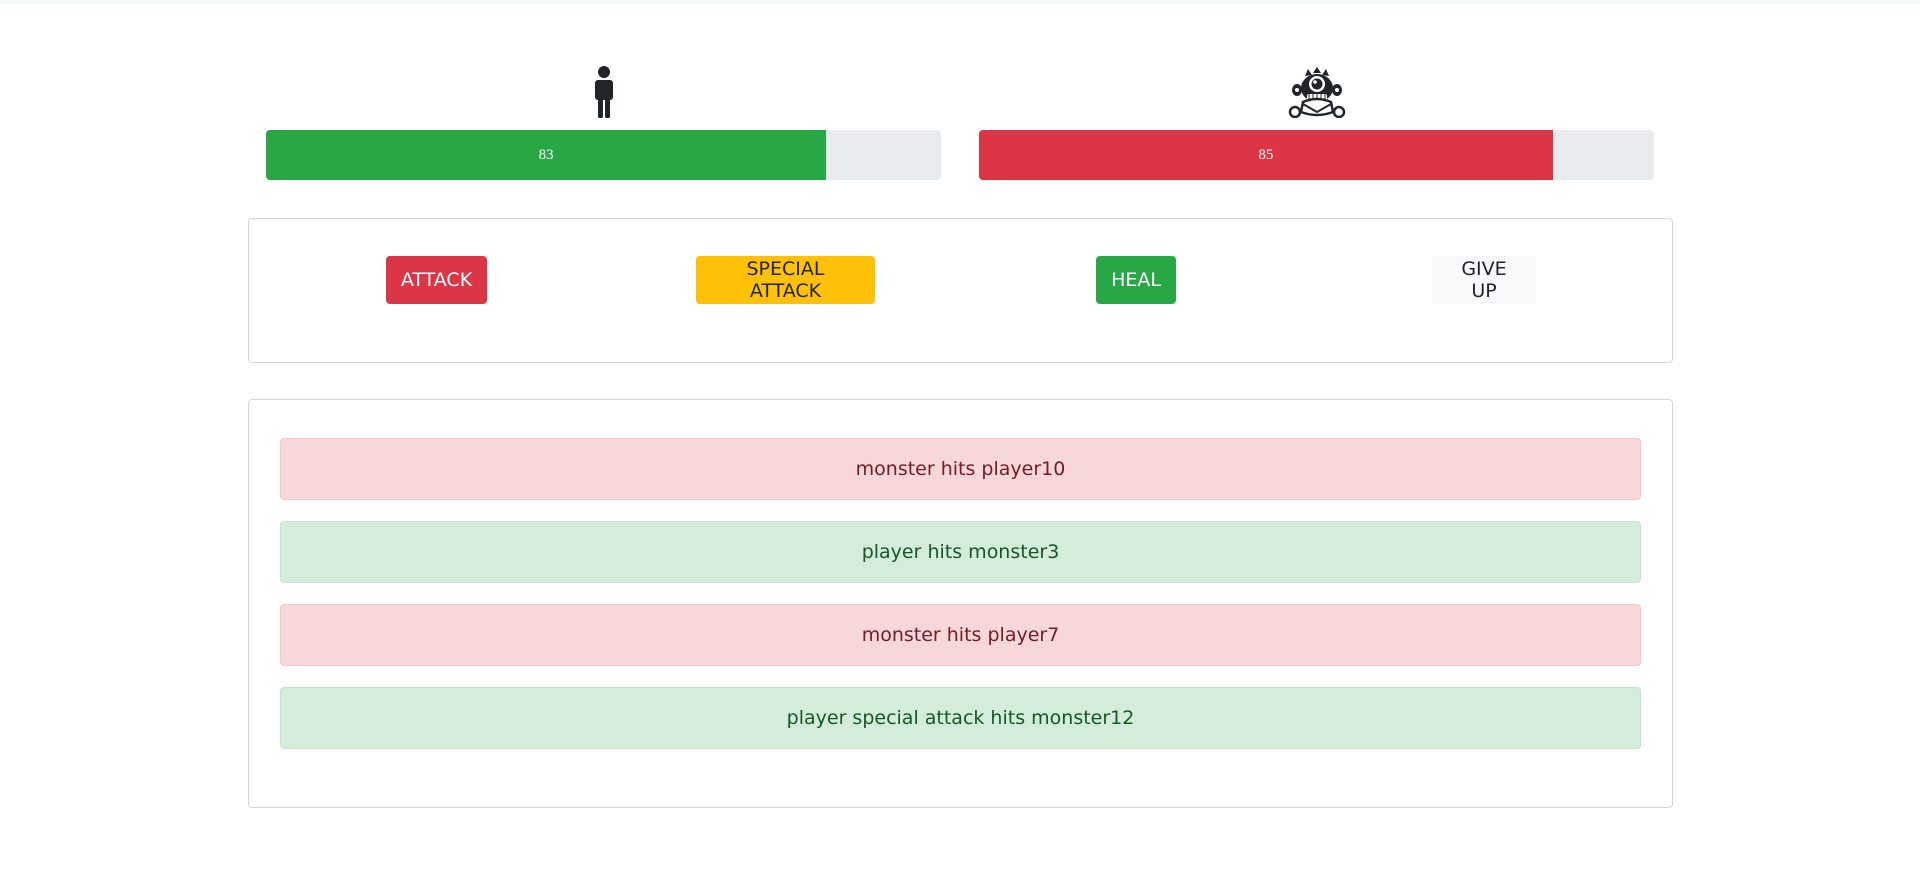 This screenshot has height=893, width=1920. I want to click on log-entry: monster hits player10, so click(960, 469).